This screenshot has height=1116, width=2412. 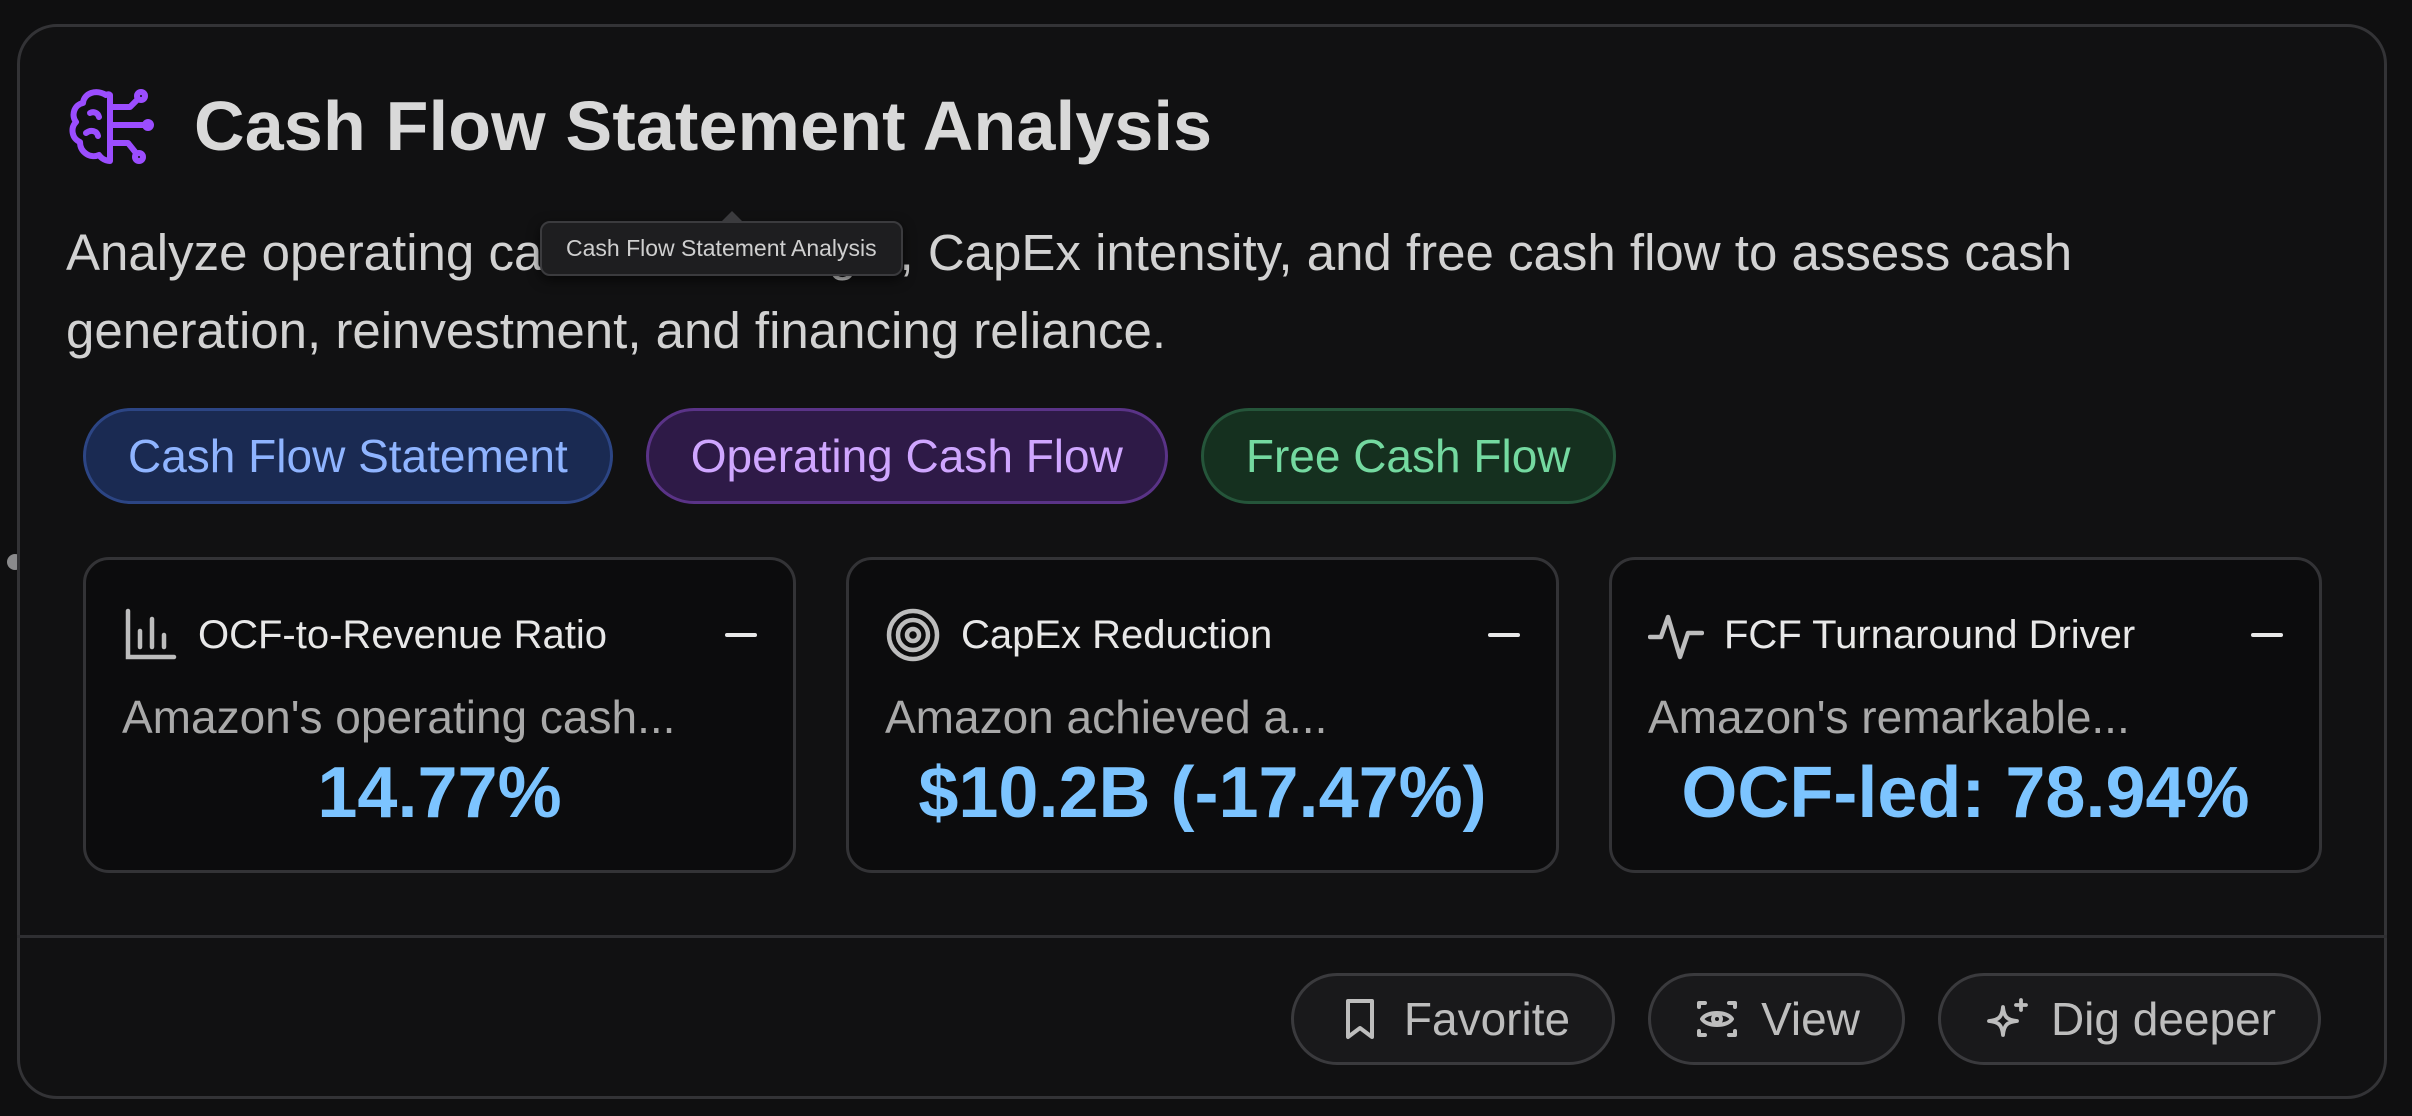 I want to click on dig-deeper-button: Dig deeper, so click(x=2129, y=1019).